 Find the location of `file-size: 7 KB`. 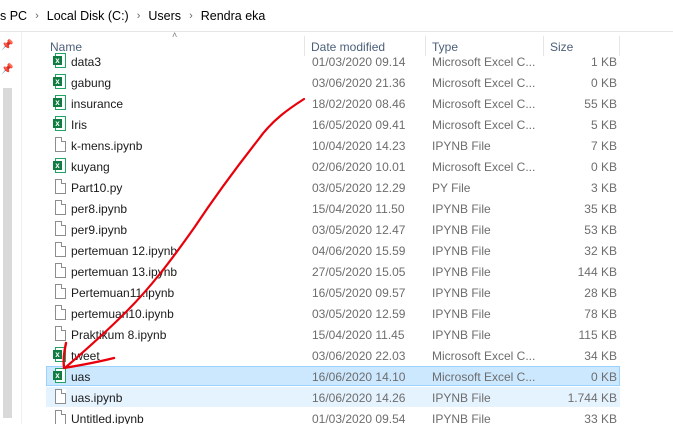

file-size: 7 KB is located at coordinates (603, 146).